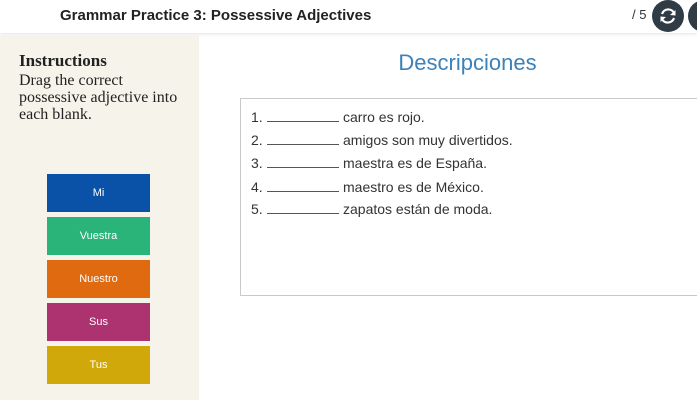  Describe the element at coordinates (384, 117) in the screenshot. I see `sentence-text: carro es rojo.` at that location.